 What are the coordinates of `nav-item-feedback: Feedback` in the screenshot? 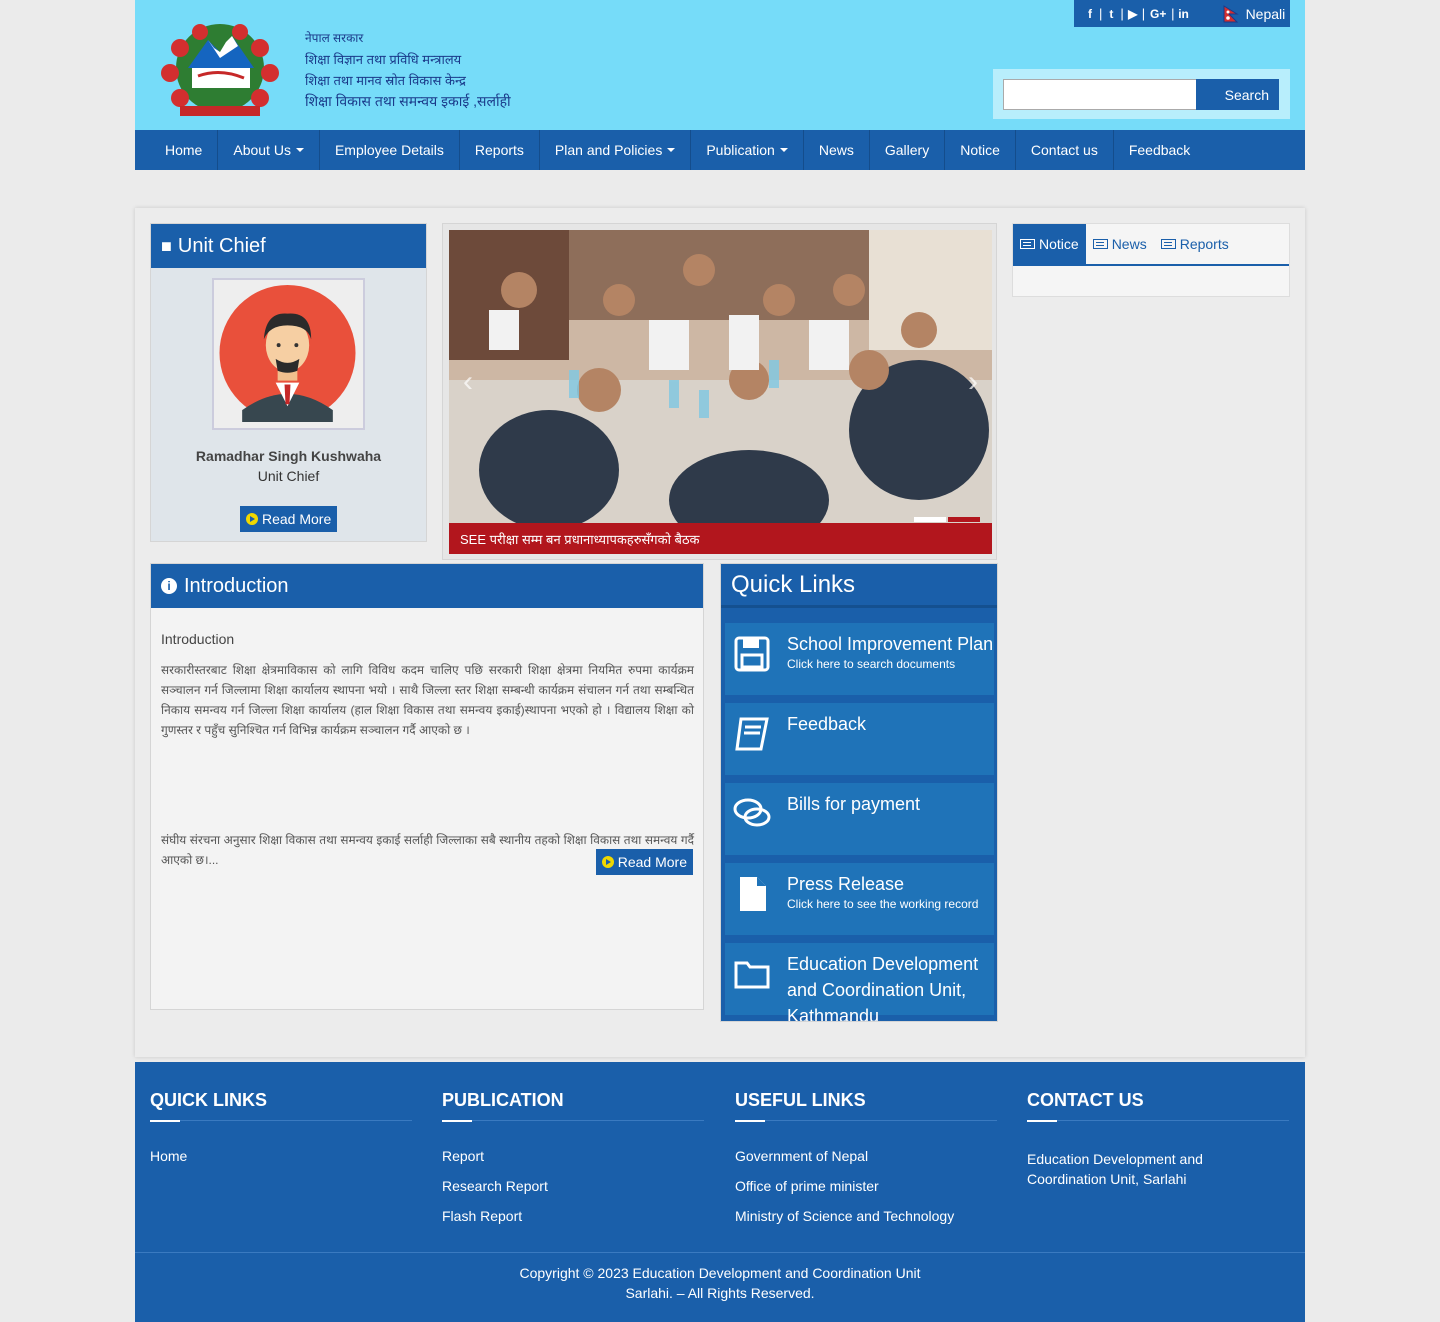 It's located at (1159, 150).